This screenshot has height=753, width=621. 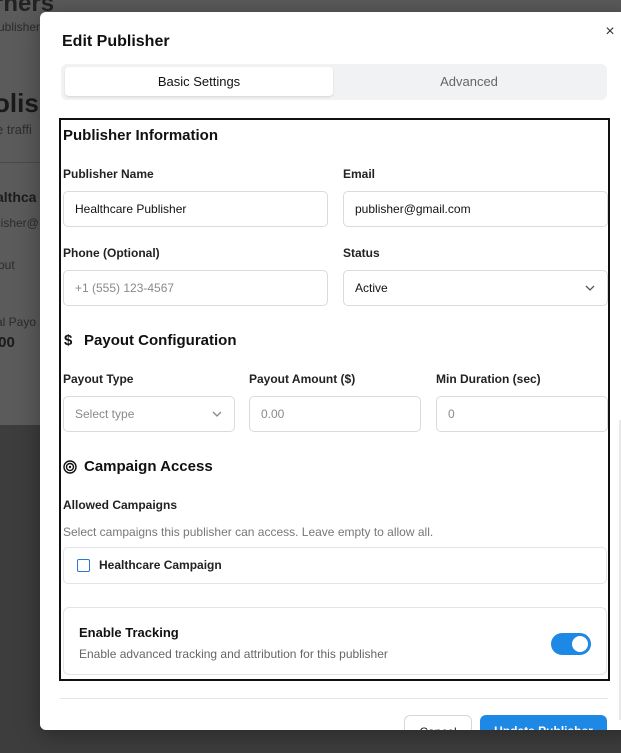 I want to click on background-divider, so click(x=20, y=162).